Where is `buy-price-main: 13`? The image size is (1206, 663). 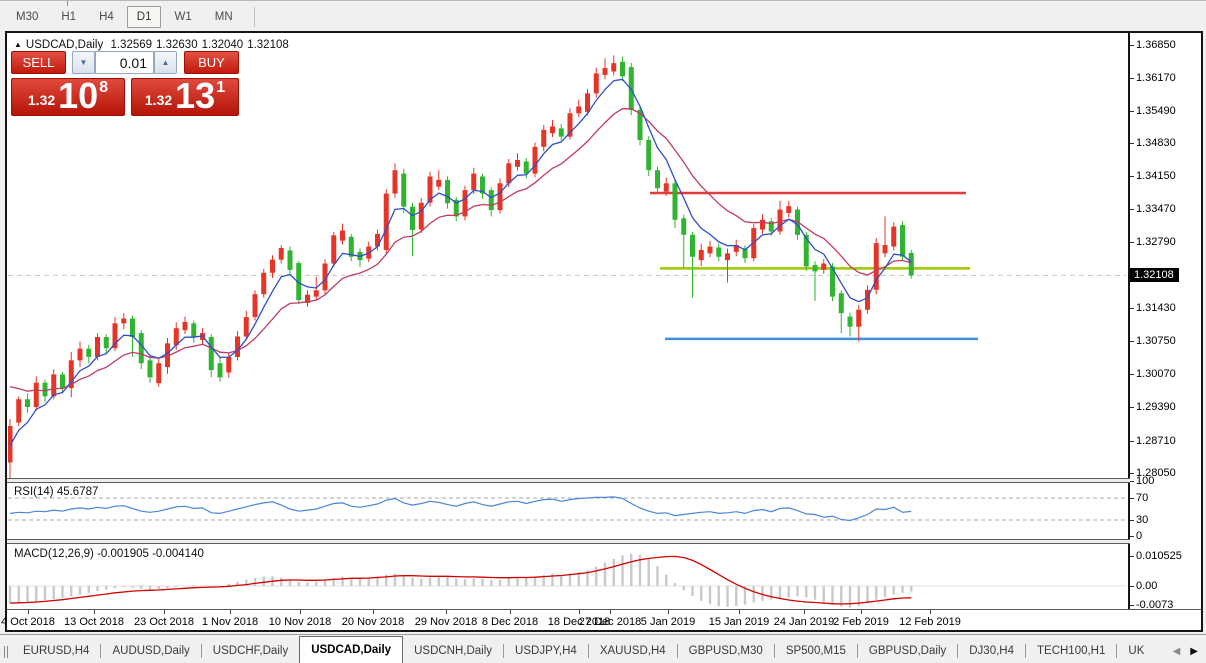 buy-price-main: 13 is located at coordinates (195, 95).